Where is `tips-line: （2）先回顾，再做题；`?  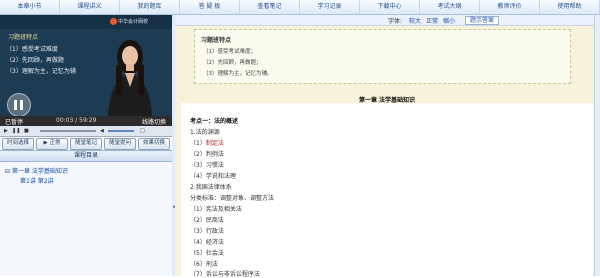 tips-line: （2）先回顾，再做题； is located at coordinates (232, 63).